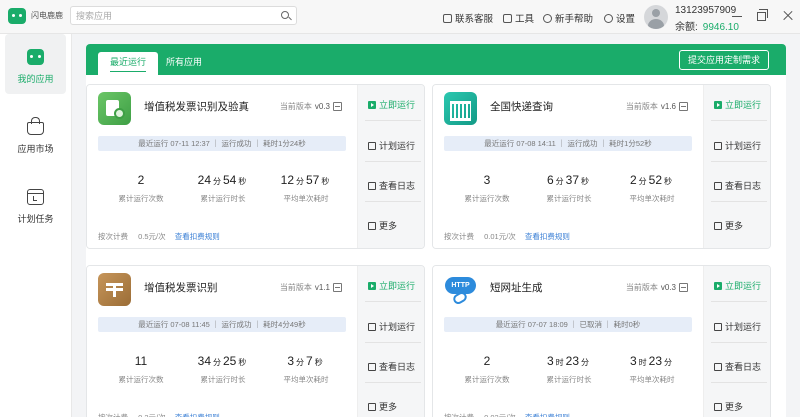 The image size is (800, 417). What do you see at coordinates (222, 188) in the screenshot?
I see `stat-run-duration: 24 分 54 秒 累计运行时长` at bounding box center [222, 188].